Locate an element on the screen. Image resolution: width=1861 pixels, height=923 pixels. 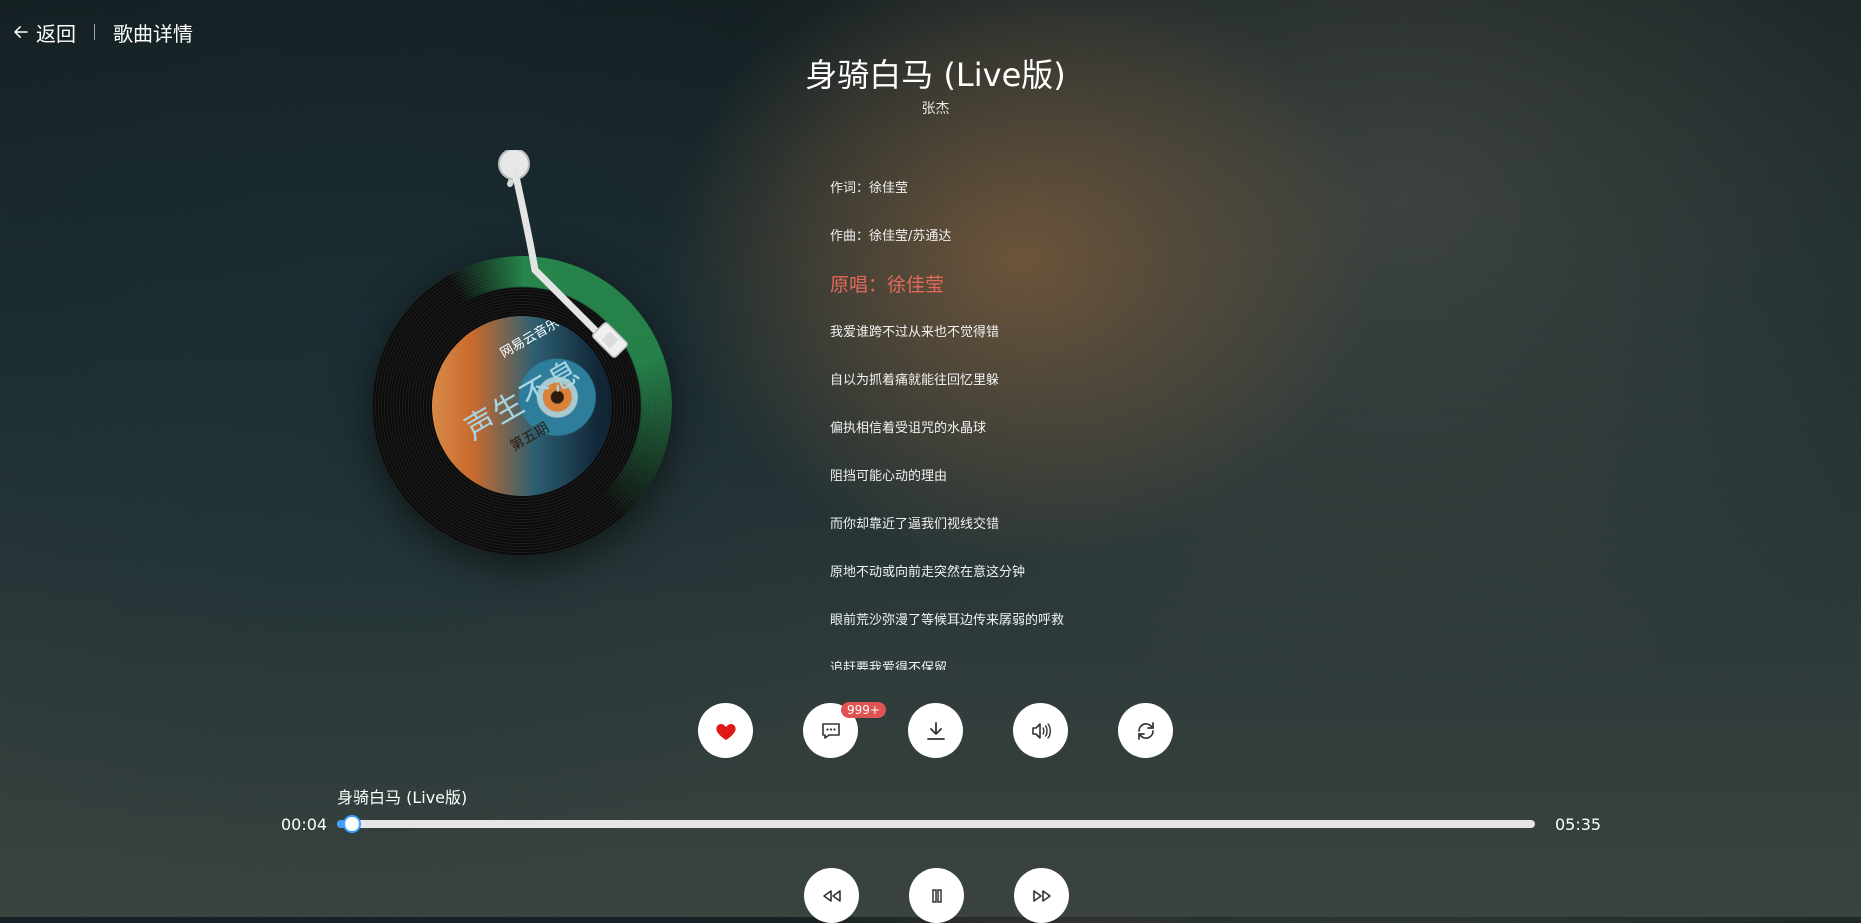
progress-bar is located at coordinates (936, 824).